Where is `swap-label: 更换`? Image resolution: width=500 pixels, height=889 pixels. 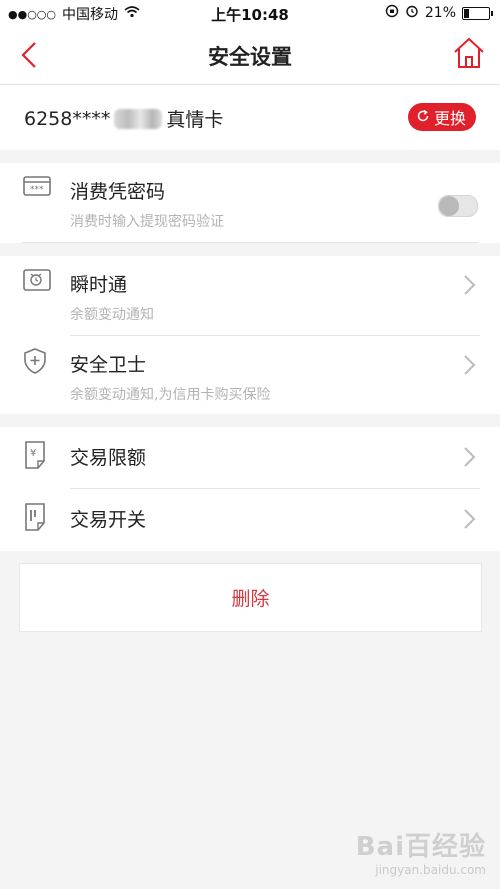
swap-label: 更换 is located at coordinates (449, 118).